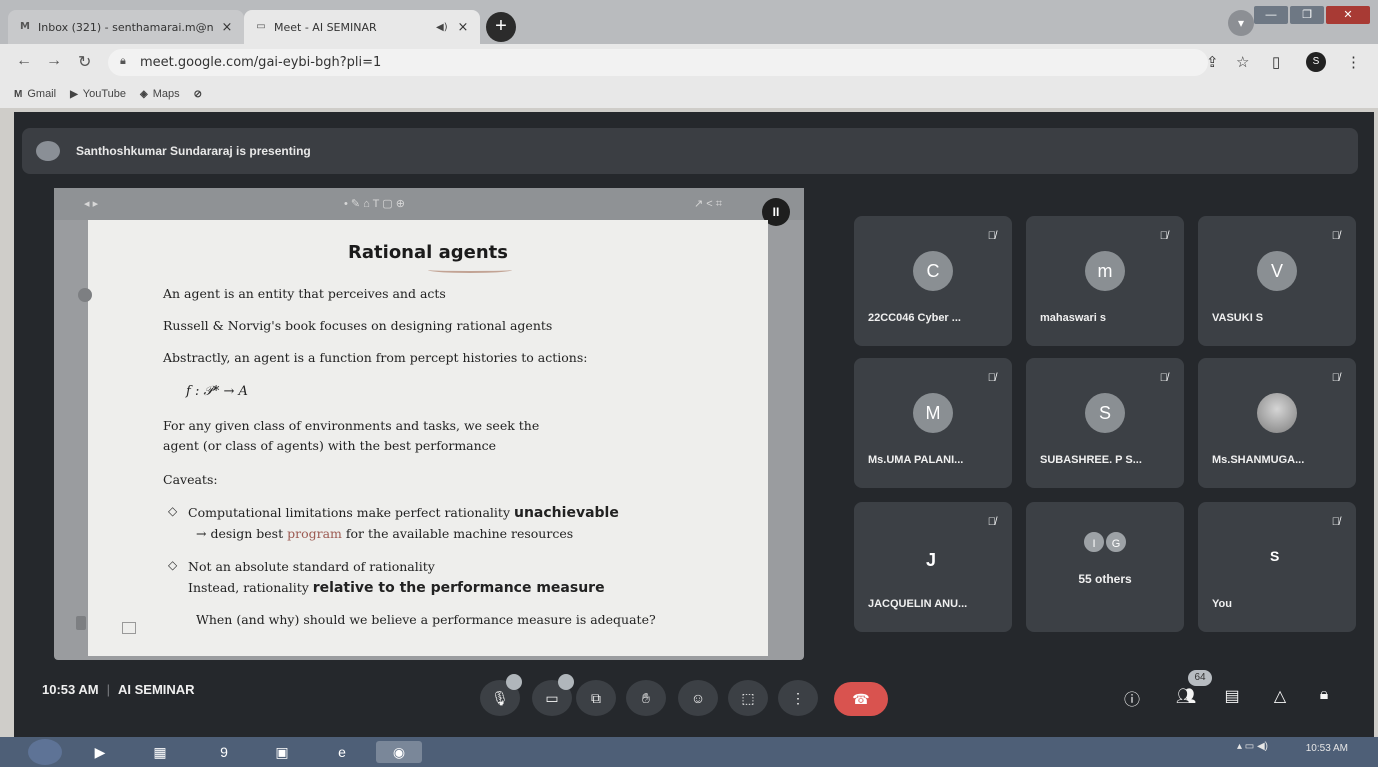  I want to click on others-tile: I G 55 others, so click(1105, 567).